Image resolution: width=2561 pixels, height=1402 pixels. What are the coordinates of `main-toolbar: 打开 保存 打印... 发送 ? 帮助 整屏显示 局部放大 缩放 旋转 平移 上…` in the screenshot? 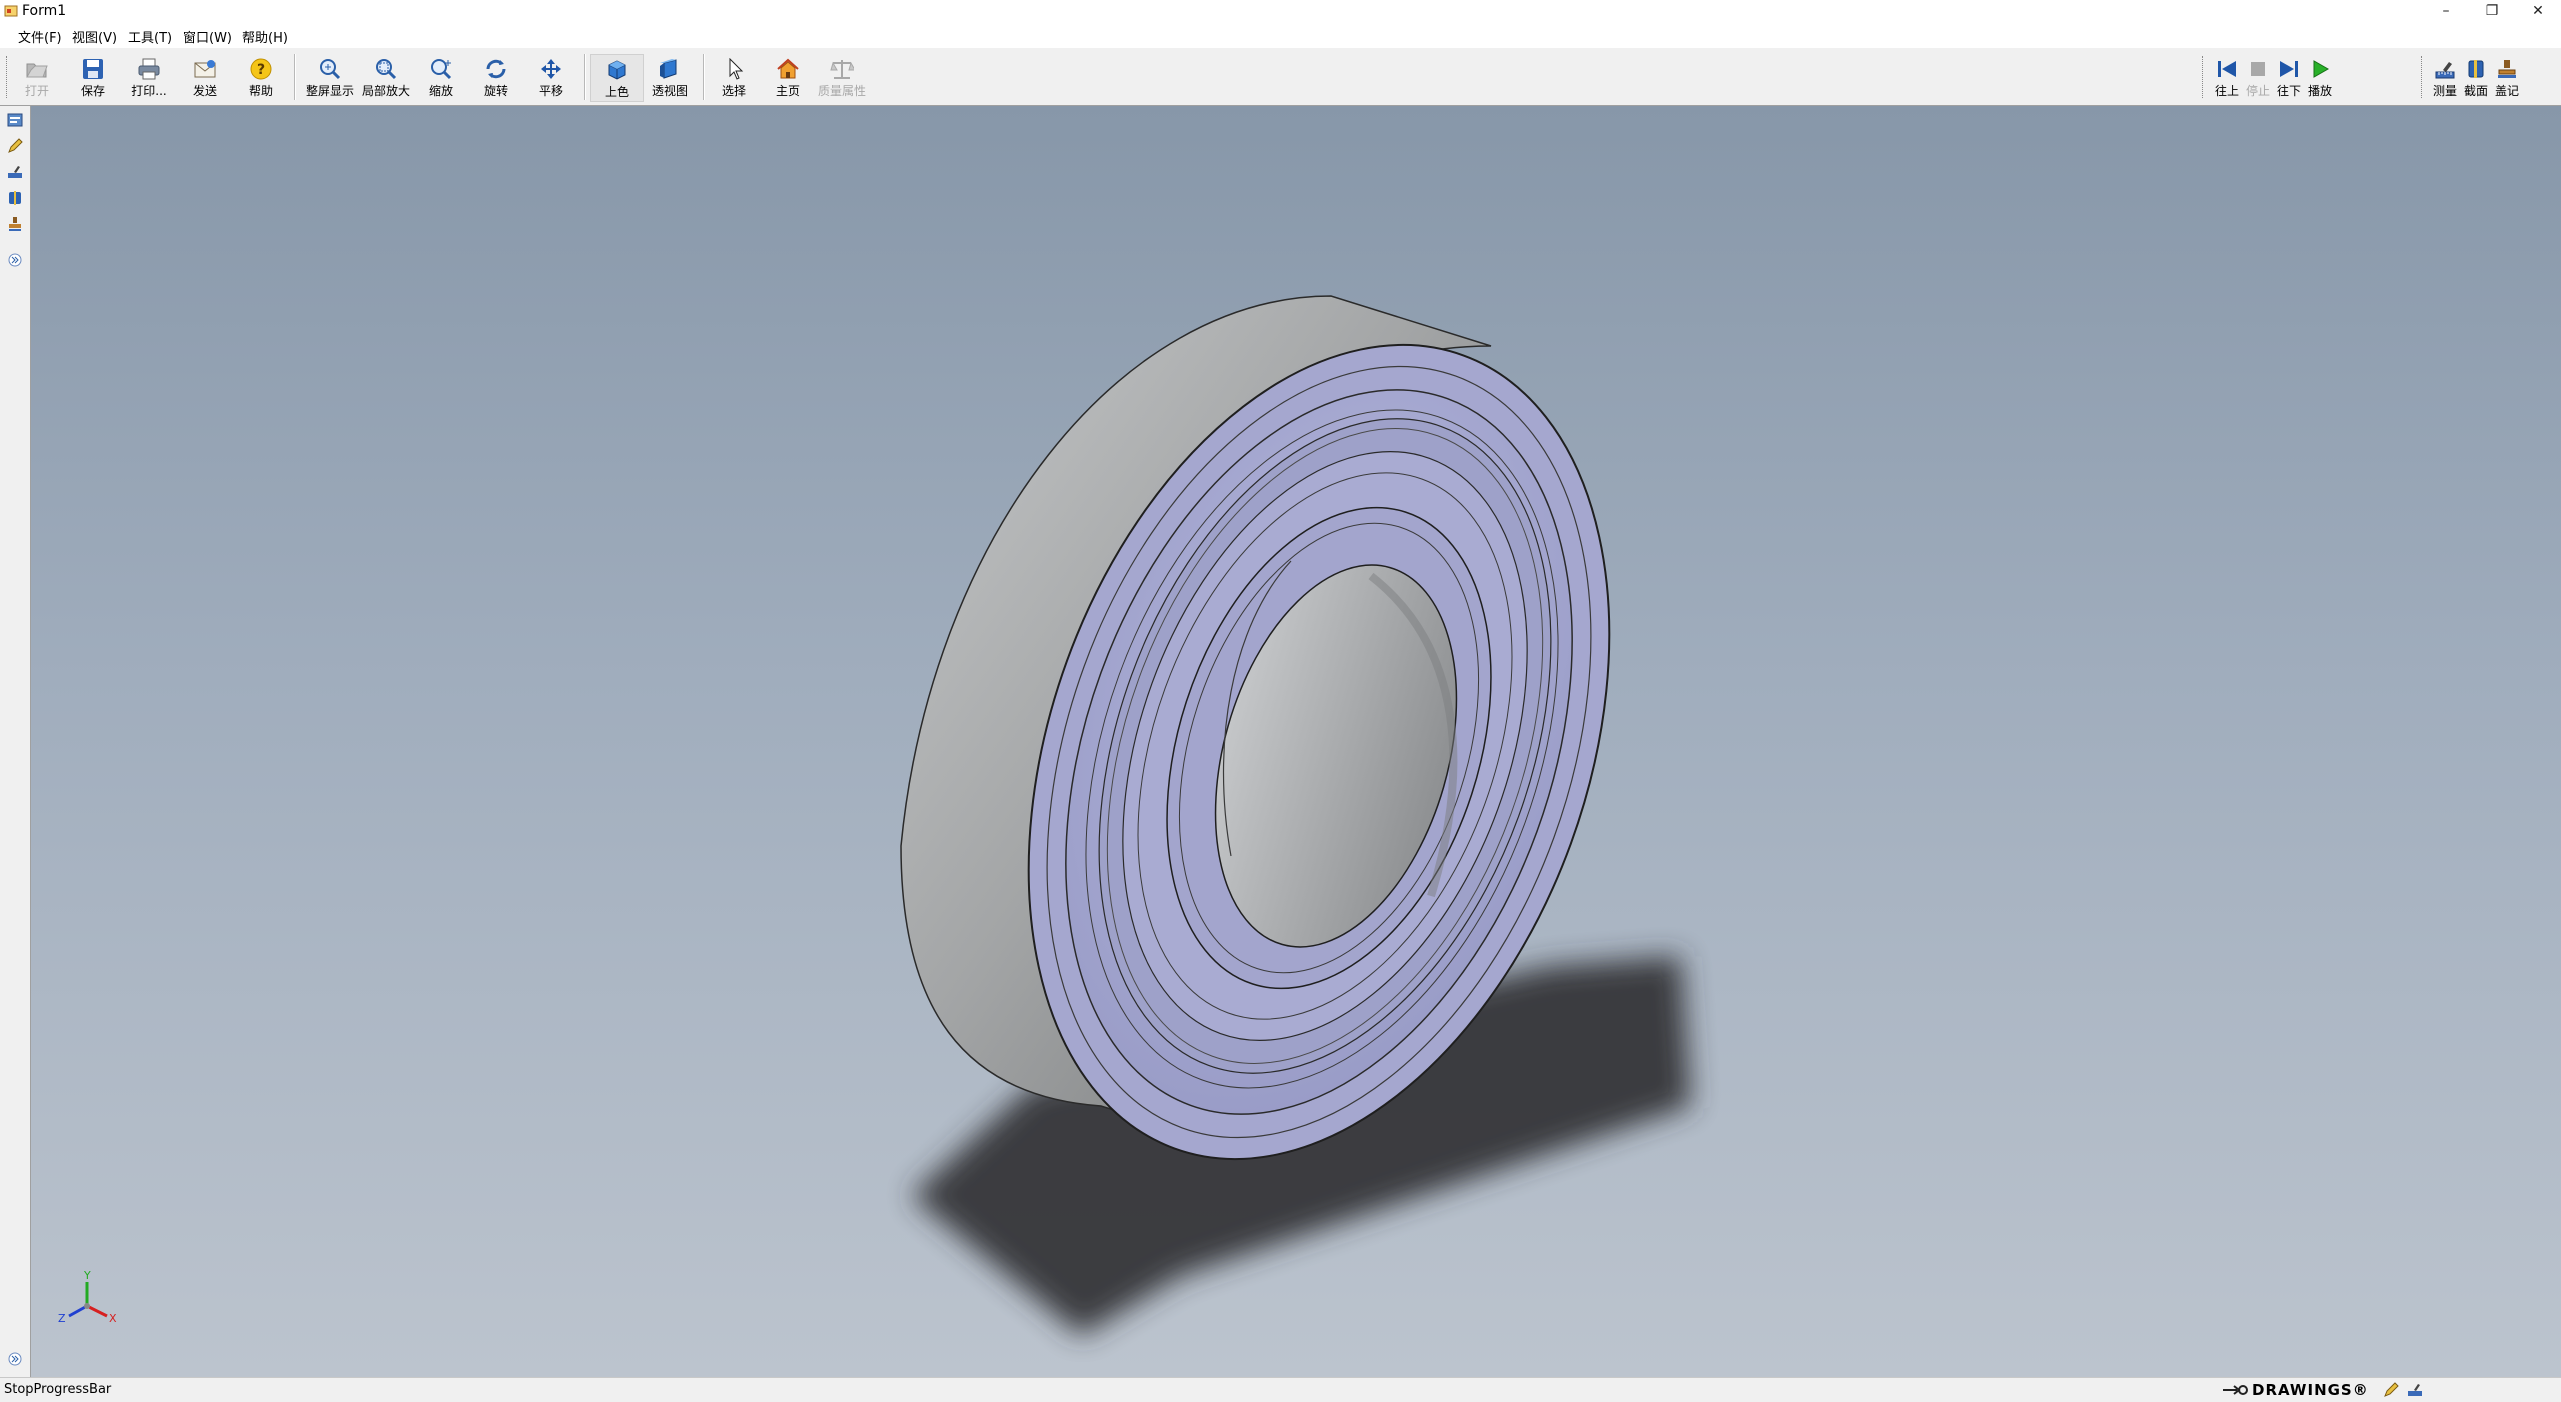 It's located at (1280, 77).